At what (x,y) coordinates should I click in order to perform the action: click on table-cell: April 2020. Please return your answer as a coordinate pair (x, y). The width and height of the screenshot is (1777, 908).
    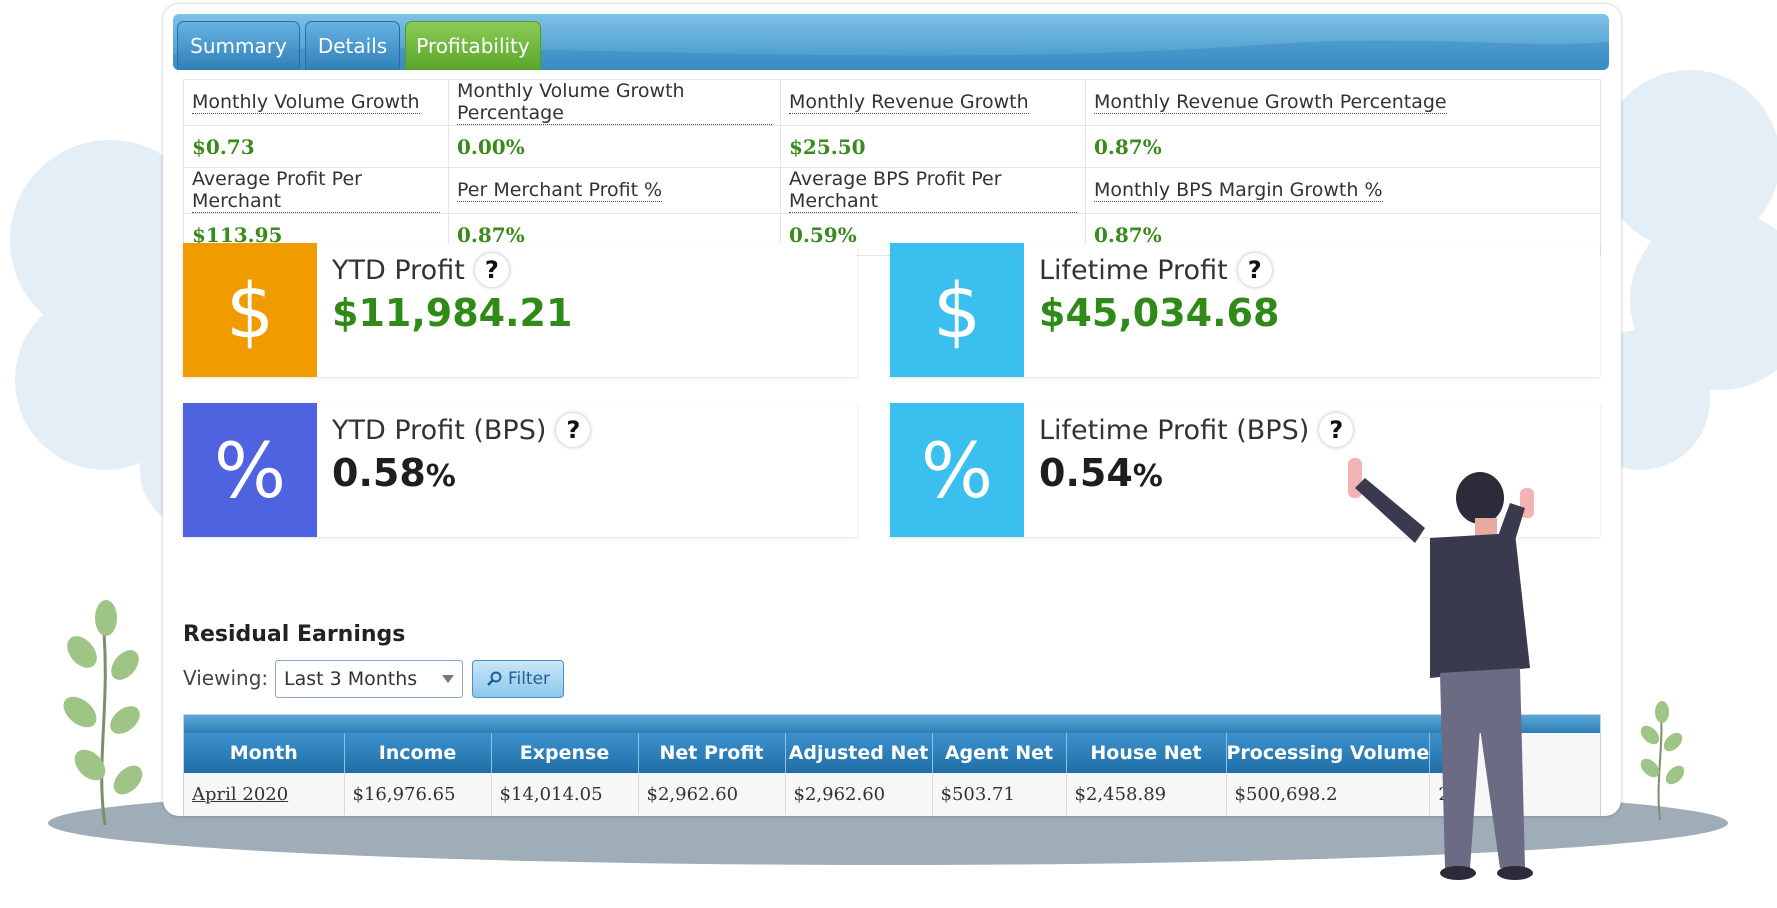
    Looking at the image, I should click on (264, 794).